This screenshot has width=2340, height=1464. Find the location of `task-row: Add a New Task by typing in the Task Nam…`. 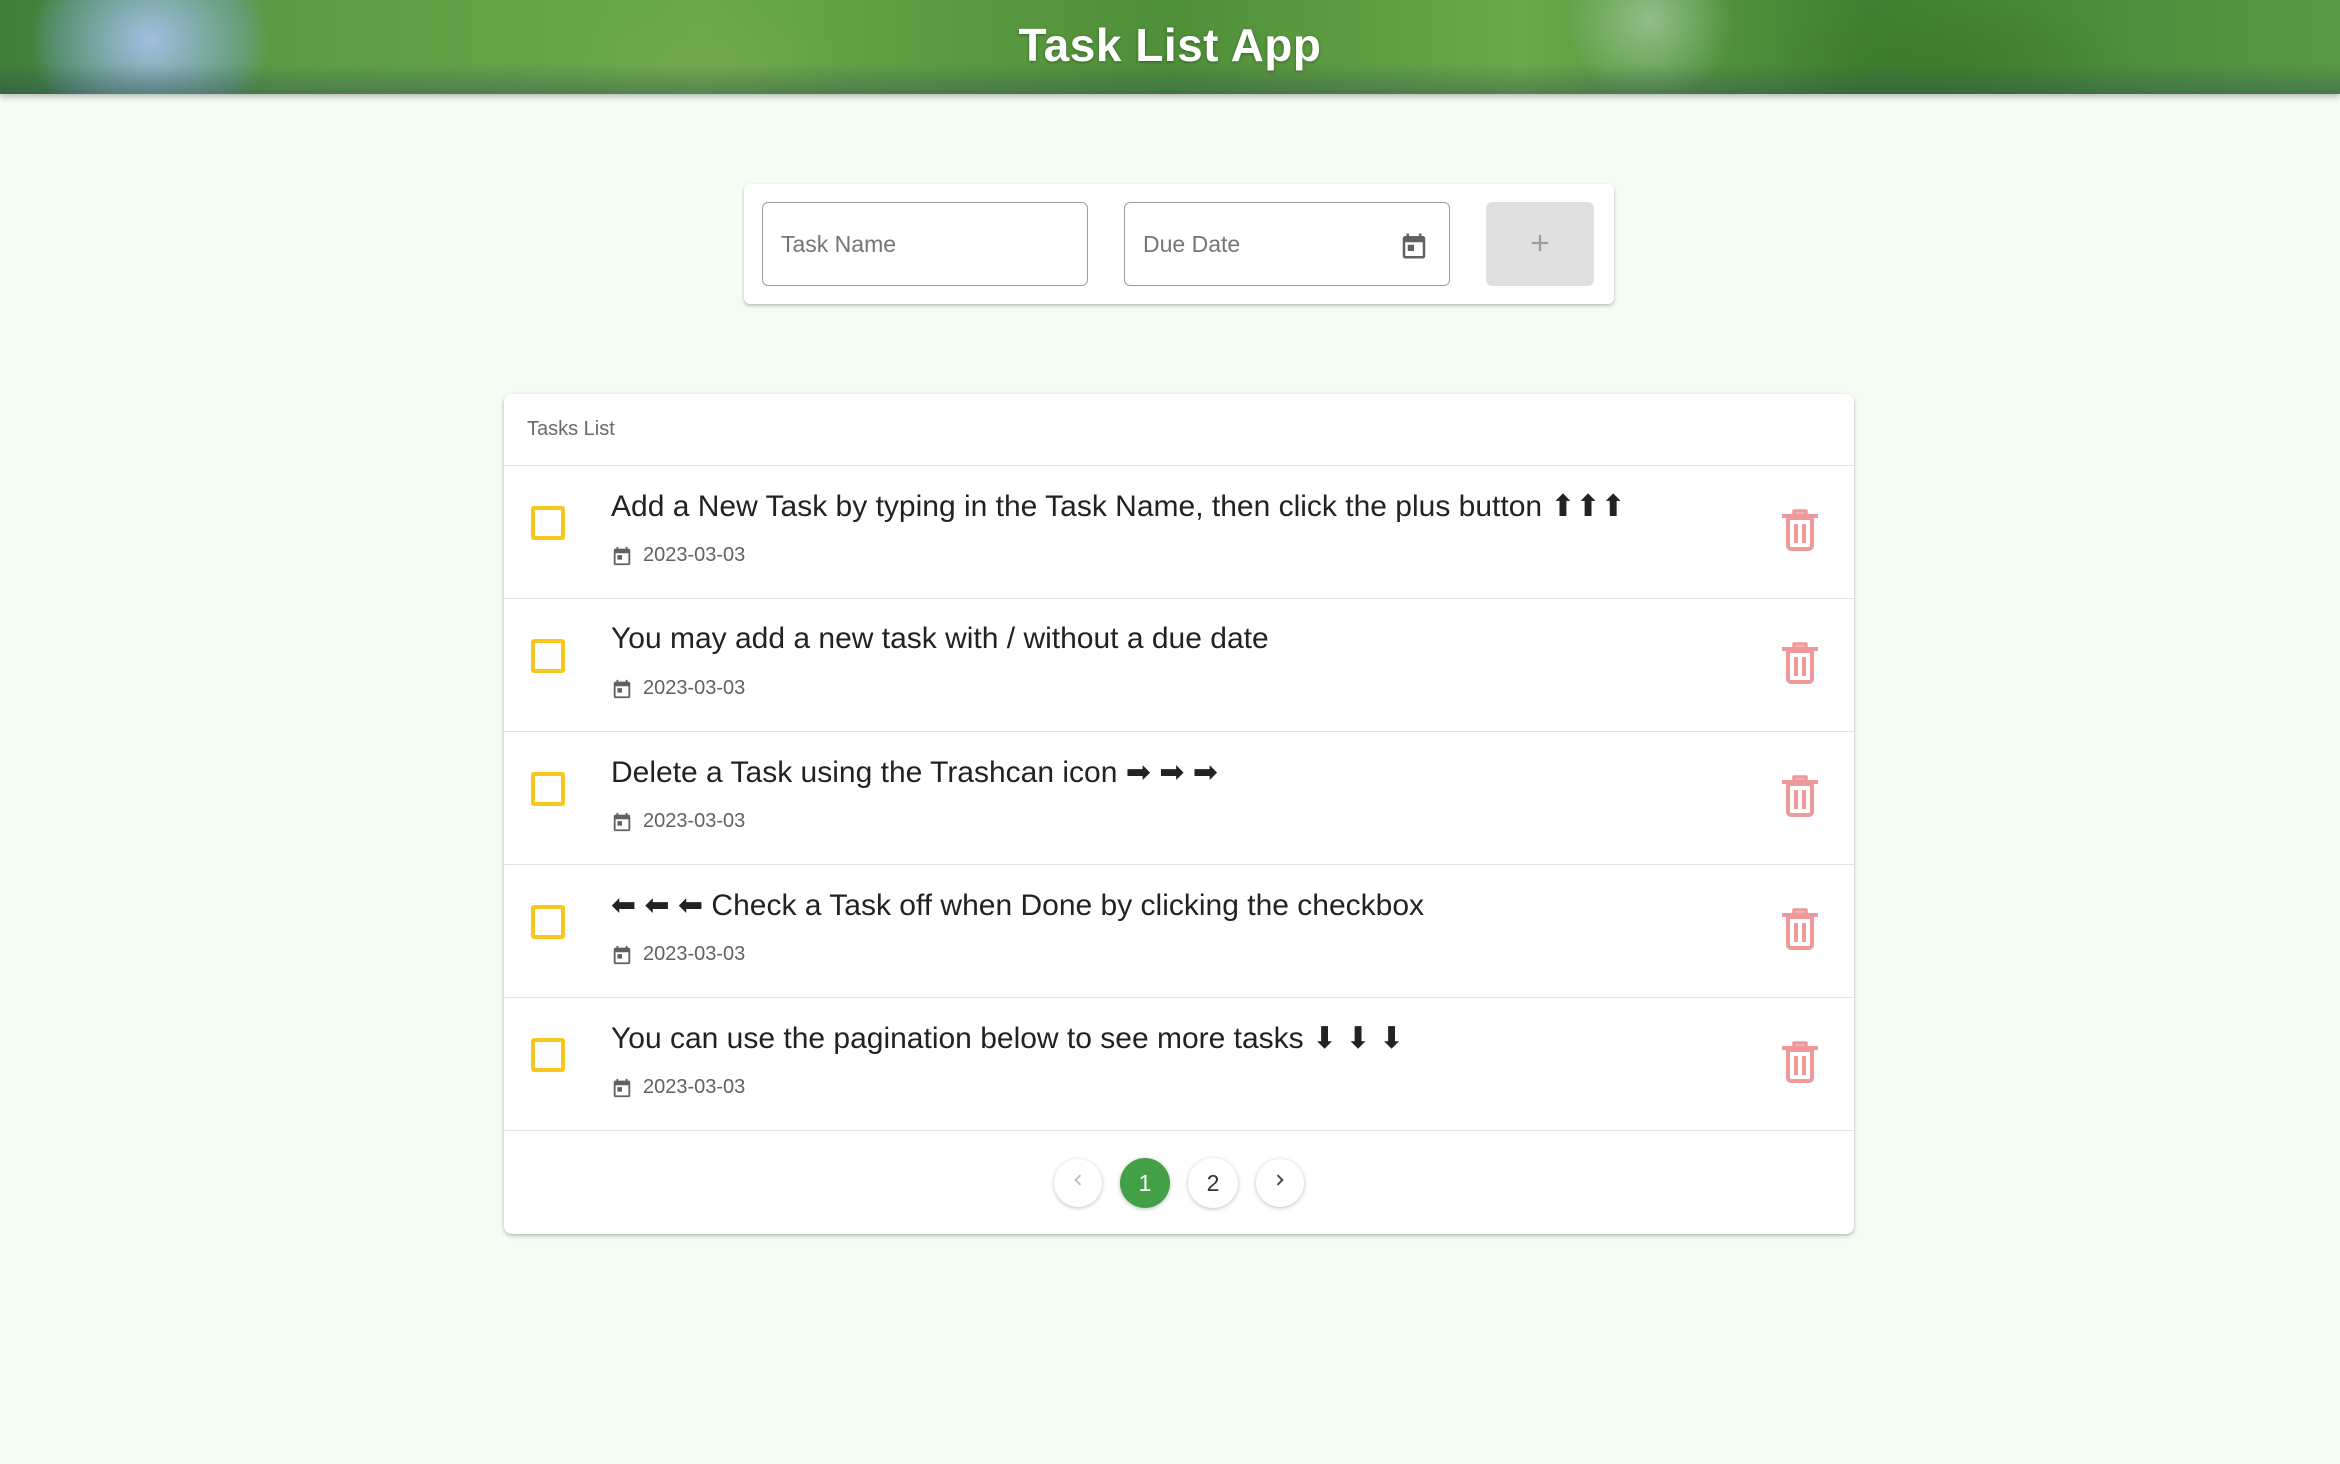

task-row: Add a New Task by typing in the Task Nam… is located at coordinates (1179, 532).